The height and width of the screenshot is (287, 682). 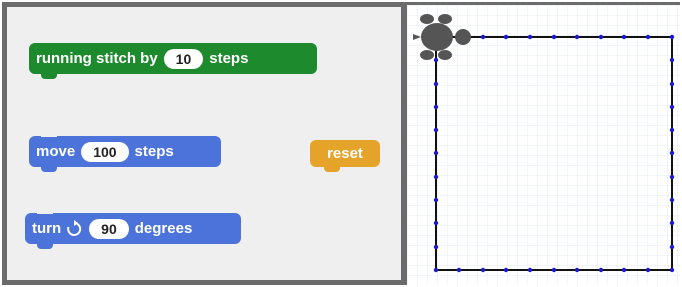 I want to click on turn-unit-label: degrees, so click(x=163, y=228).